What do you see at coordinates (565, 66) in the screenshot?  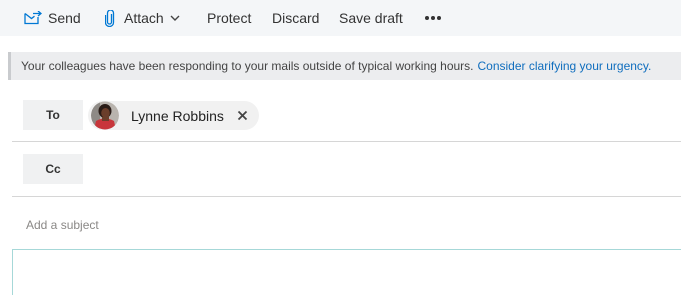 I see `clarify-urgency-link: Consider clarifying your urgency.` at bounding box center [565, 66].